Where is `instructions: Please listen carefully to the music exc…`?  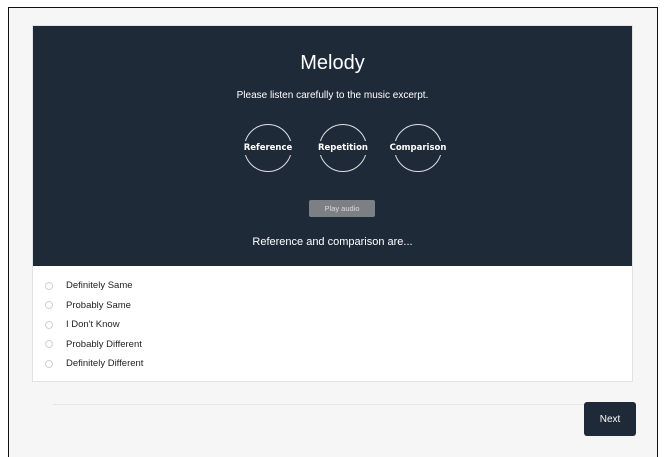 instructions: Please listen carefully to the music exc… is located at coordinates (332, 95).